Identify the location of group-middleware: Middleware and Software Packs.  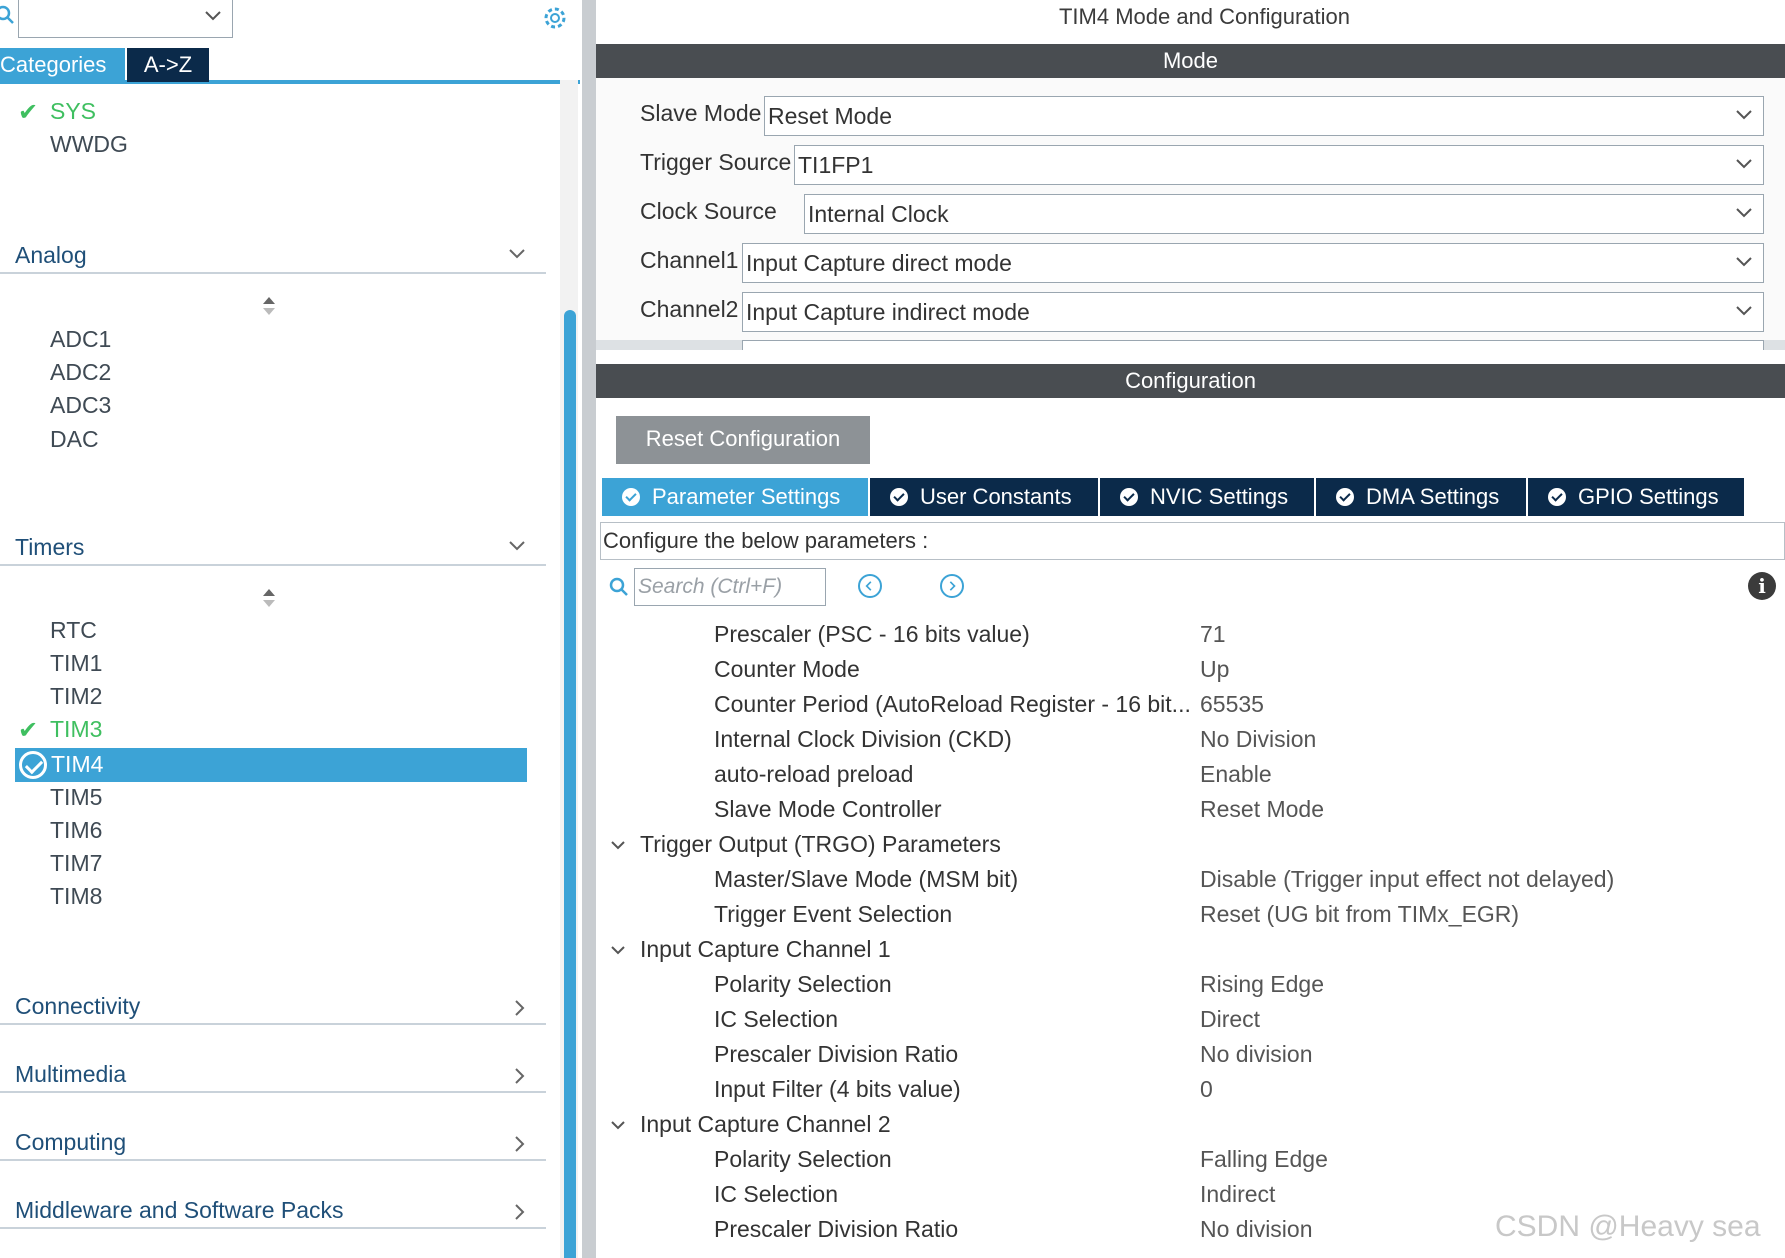
(273, 1209).